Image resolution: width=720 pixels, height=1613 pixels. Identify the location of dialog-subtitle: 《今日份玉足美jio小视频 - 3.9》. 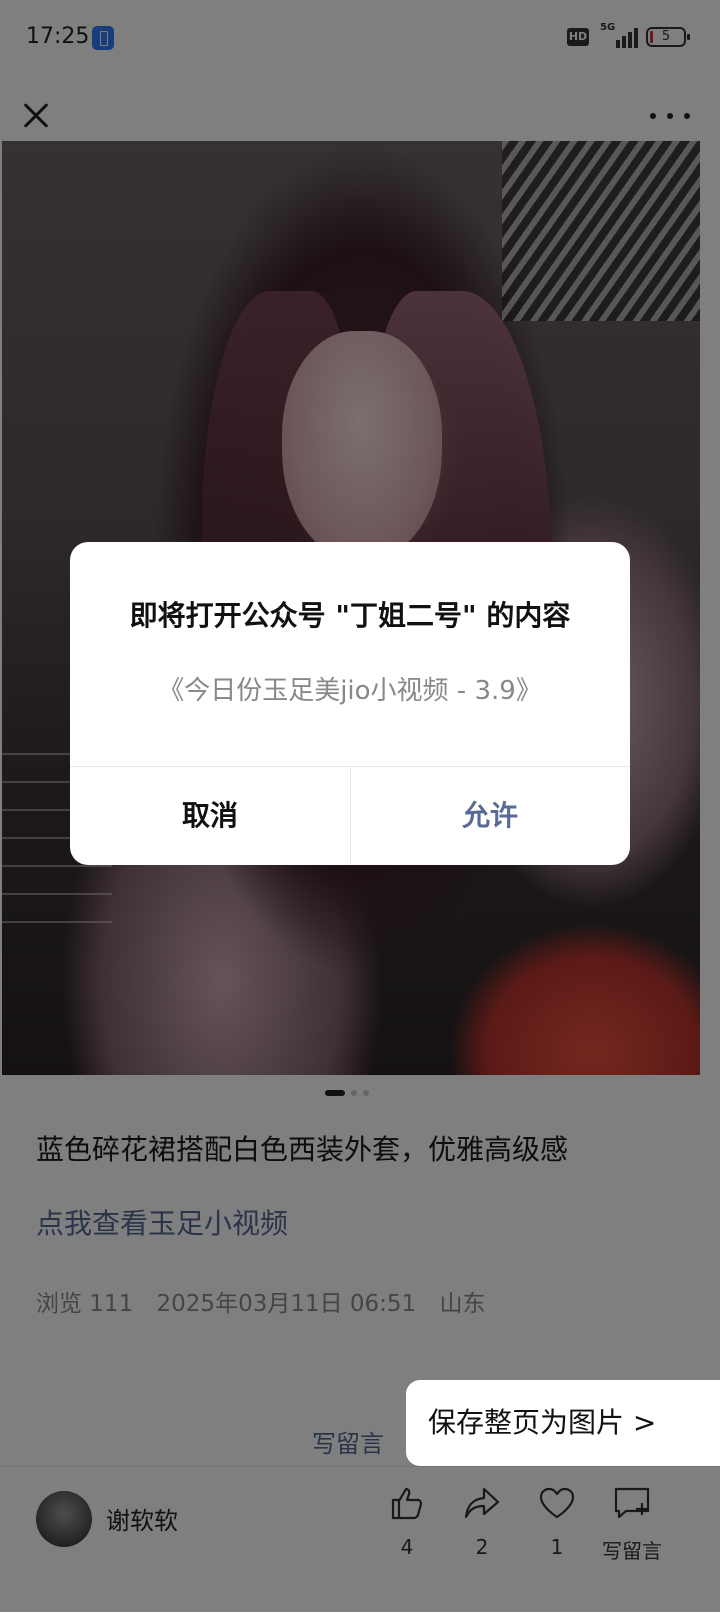
(350, 691).